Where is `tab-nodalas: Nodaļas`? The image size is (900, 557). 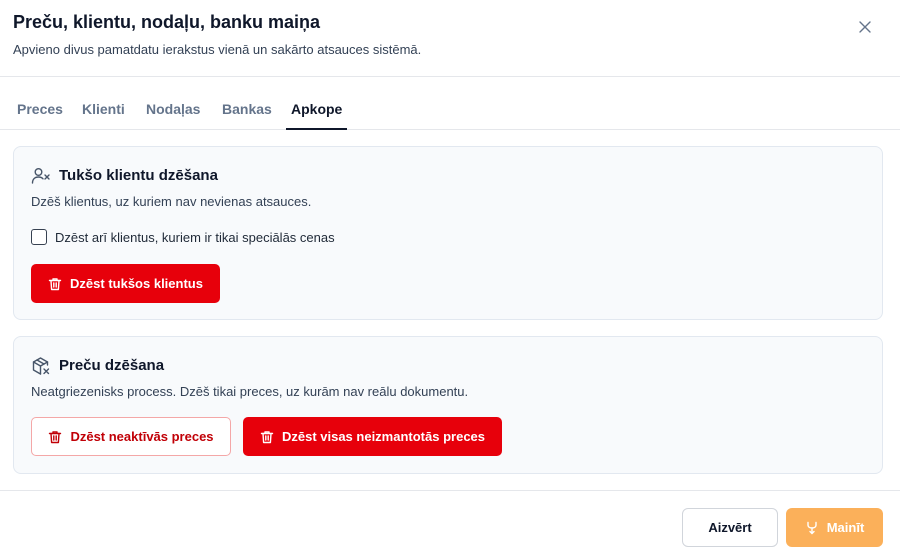
tab-nodalas: Nodaļas is located at coordinates (173, 103).